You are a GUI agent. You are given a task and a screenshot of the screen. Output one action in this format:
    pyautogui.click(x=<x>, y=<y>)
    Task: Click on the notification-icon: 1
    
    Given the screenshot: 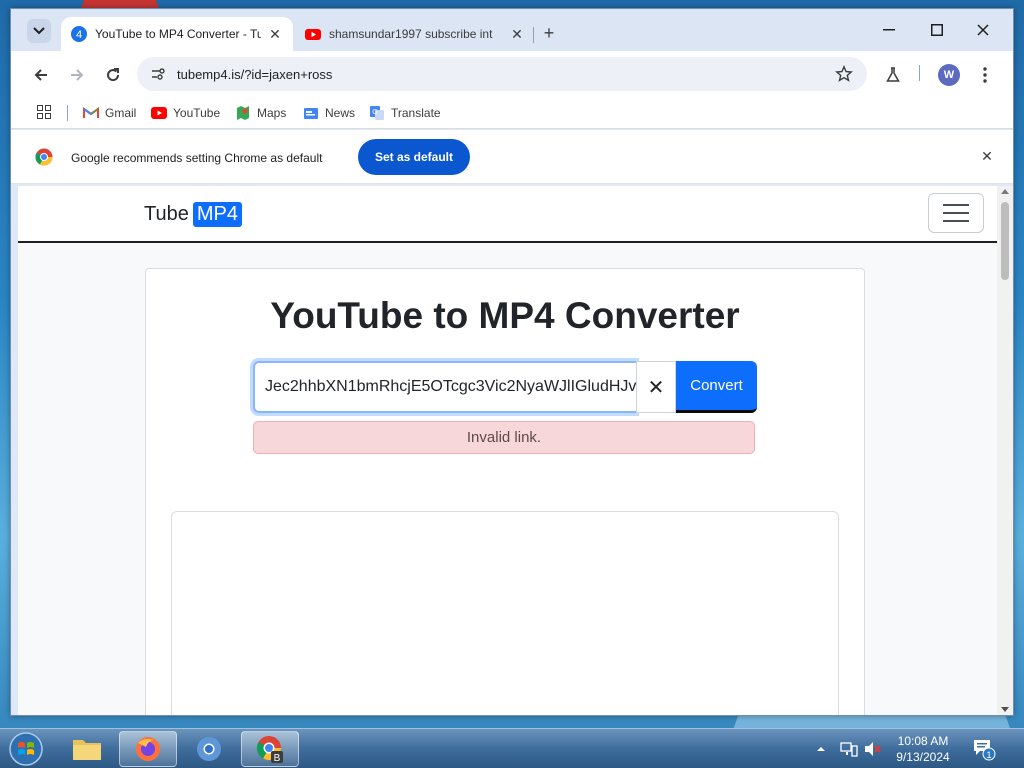 What is the action you would take?
    pyautogui.click(x=985, y=750)
    